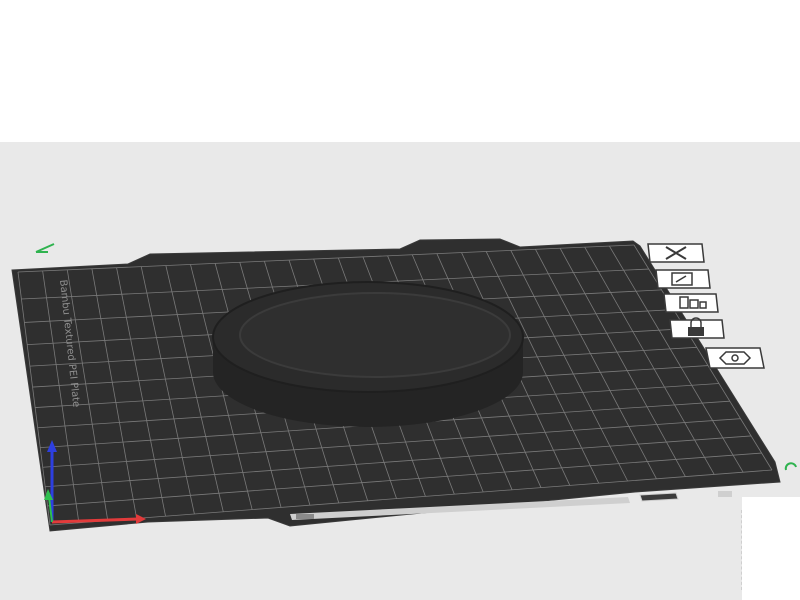  Describe the element at coordinates (368, 354) in the screenshot. I see `model-object` at that location.